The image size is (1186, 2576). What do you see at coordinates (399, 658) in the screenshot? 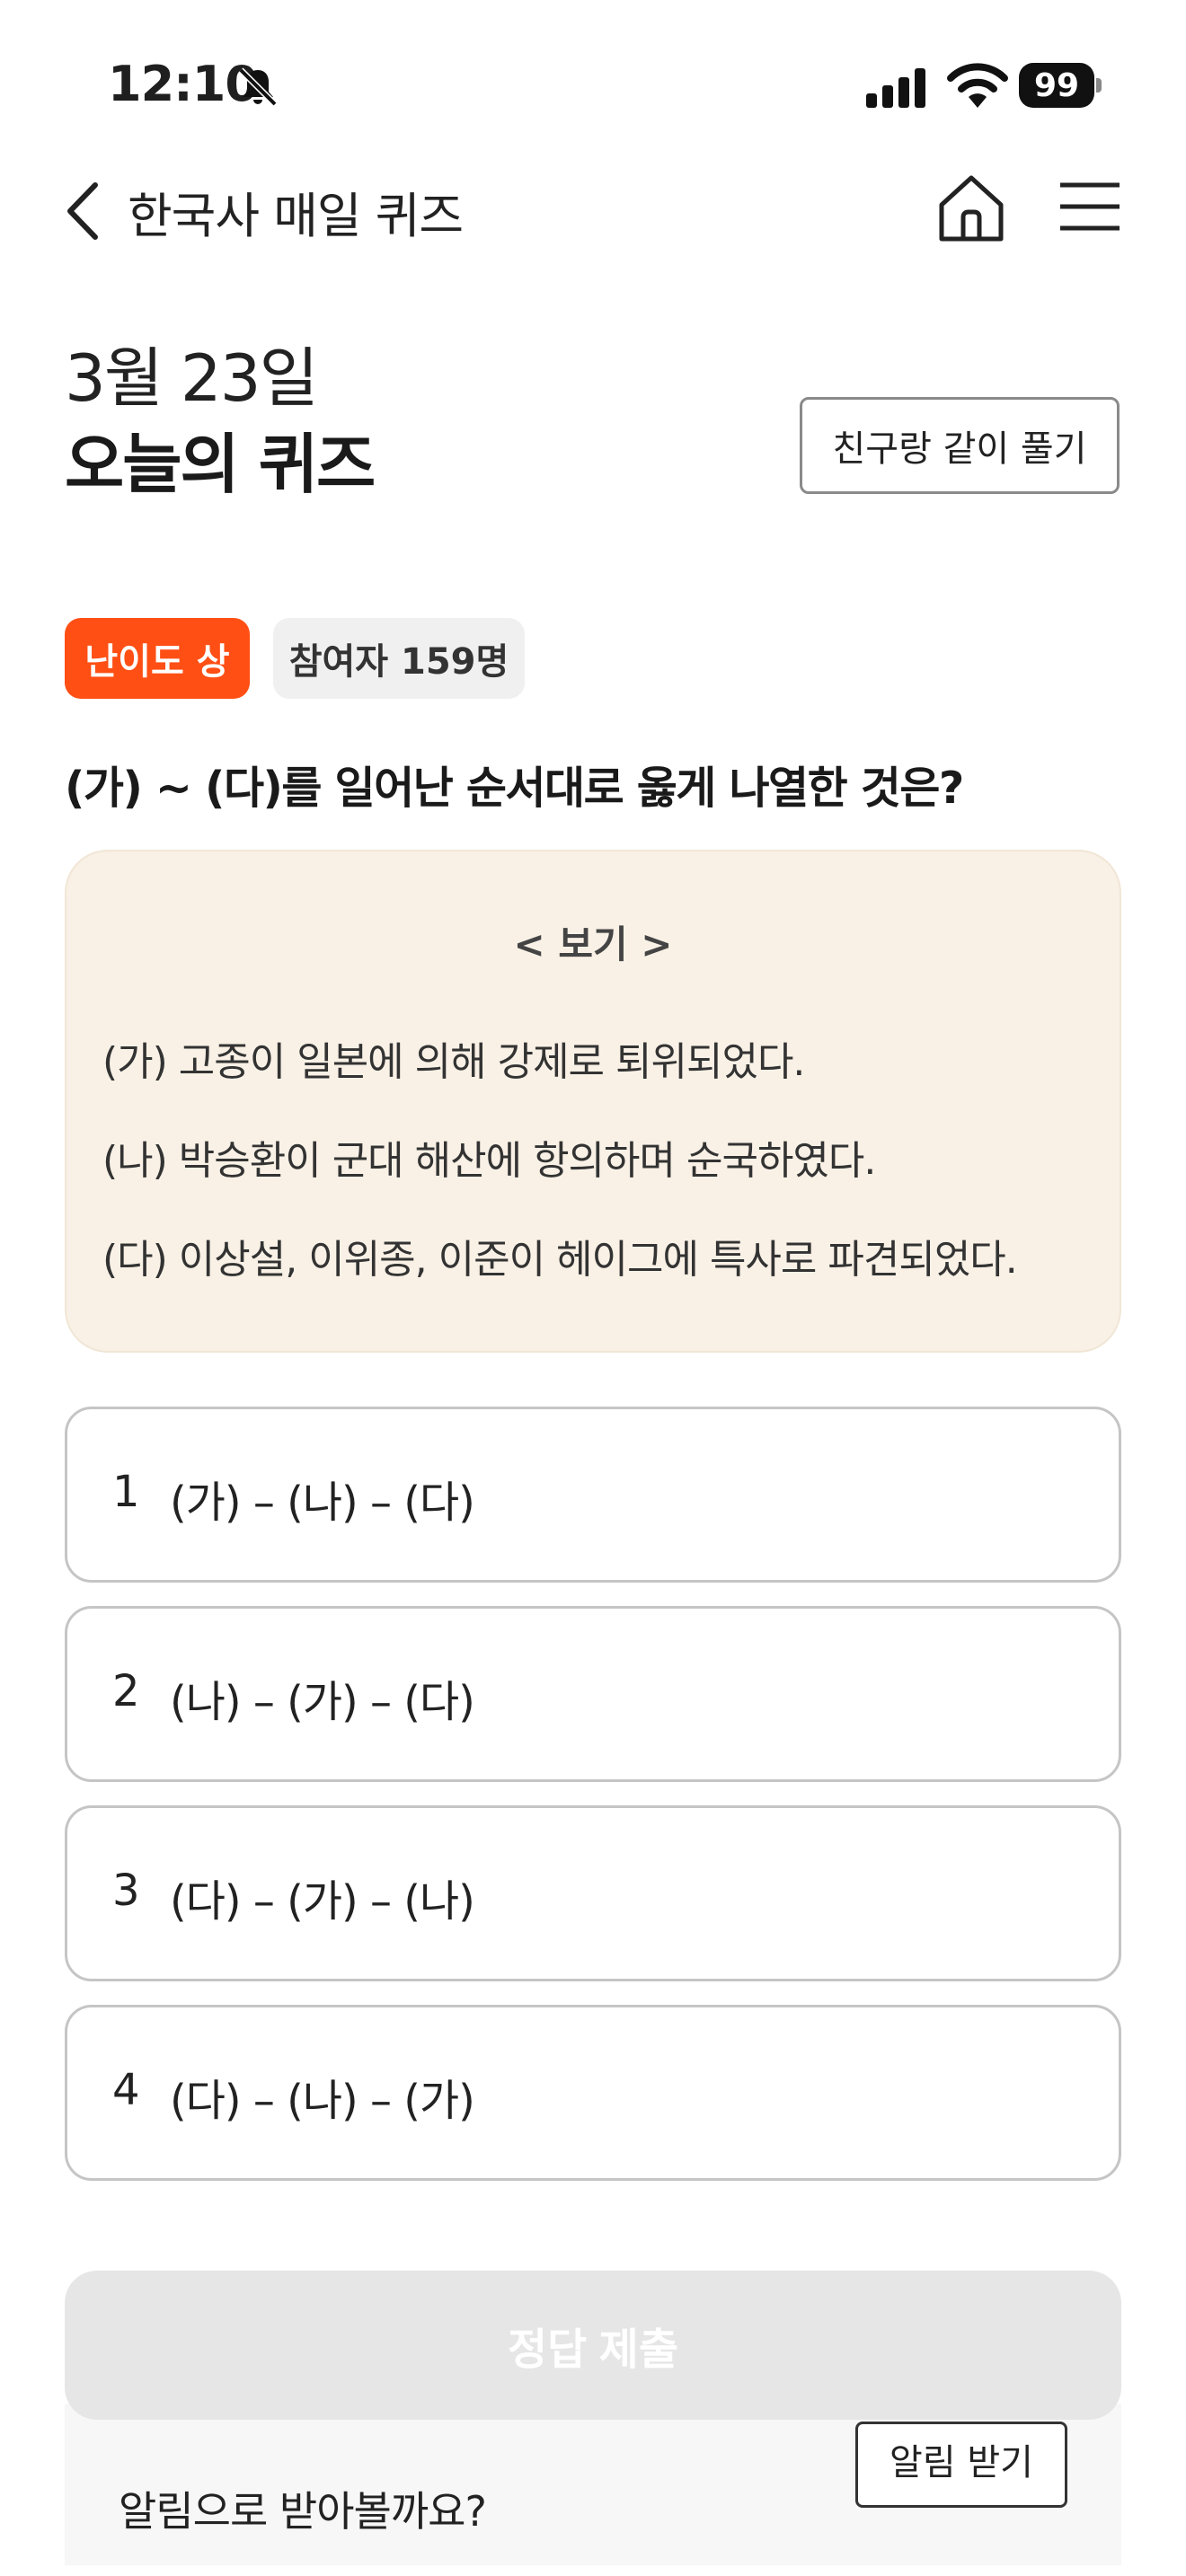
I see `participants-badge: 참여자 159명` at bounding box center [399, 658].